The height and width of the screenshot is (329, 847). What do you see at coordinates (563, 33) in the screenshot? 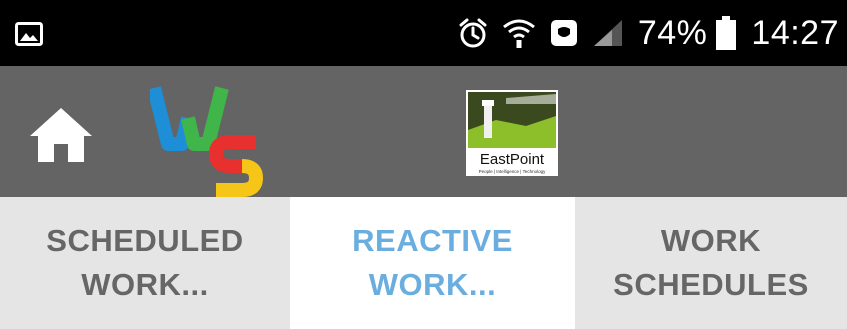
I see `shield-notification-icon` at bounding box center [563, 33].